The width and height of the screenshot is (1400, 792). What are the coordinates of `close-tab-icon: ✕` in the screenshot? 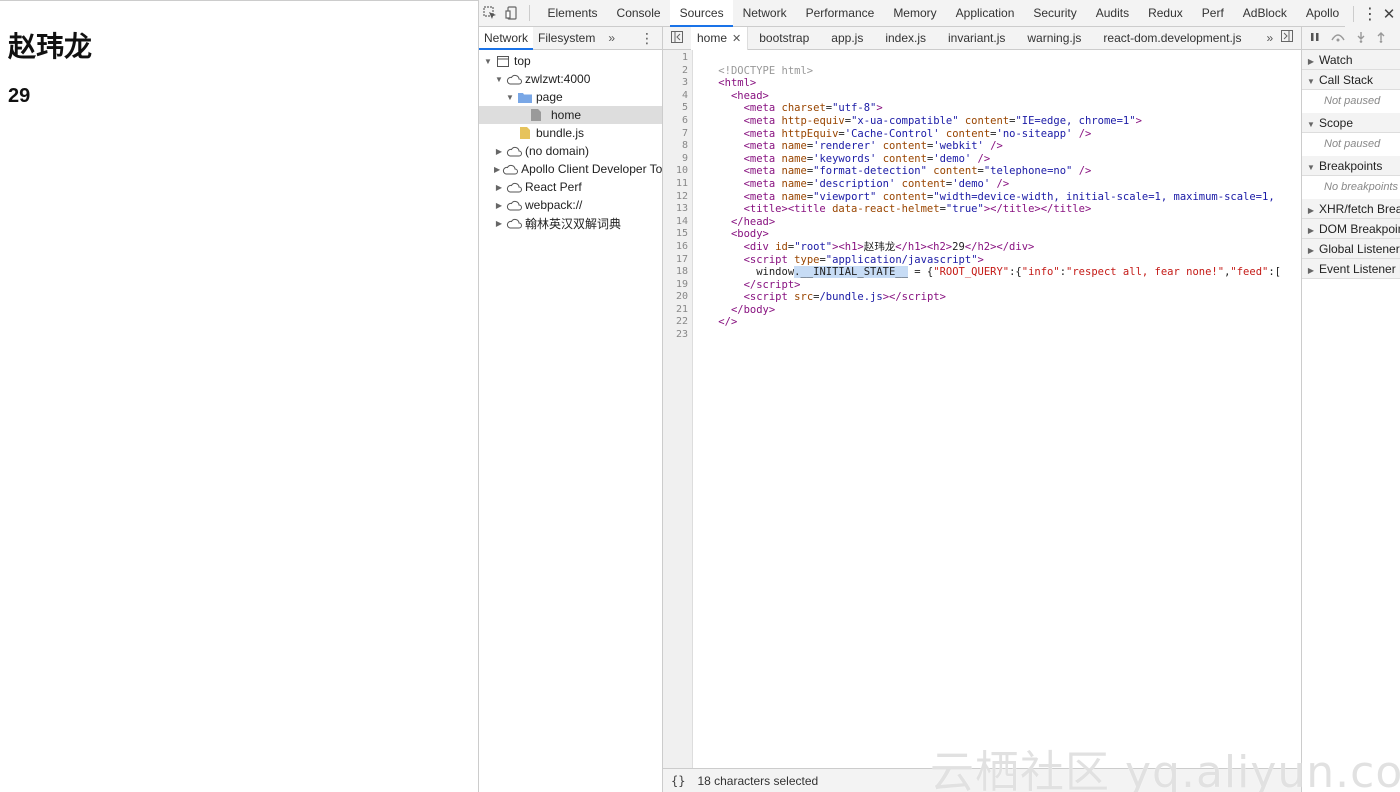 It's located at (736, 39).